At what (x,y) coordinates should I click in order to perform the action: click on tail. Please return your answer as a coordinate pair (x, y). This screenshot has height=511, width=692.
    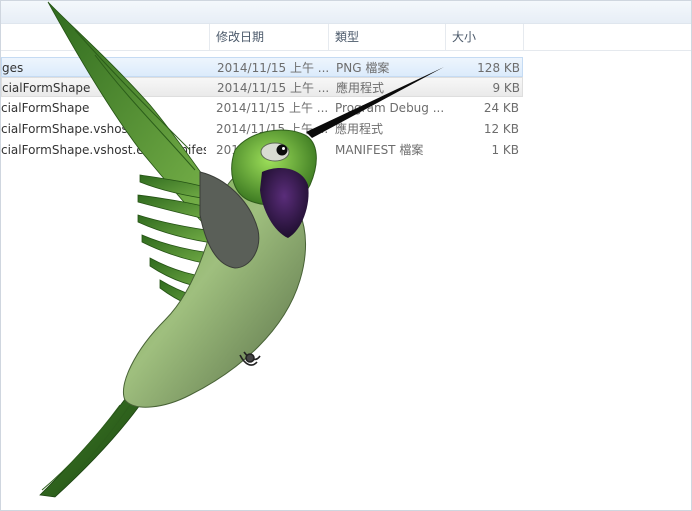
    Looking at the image, I should click on (90, 446).